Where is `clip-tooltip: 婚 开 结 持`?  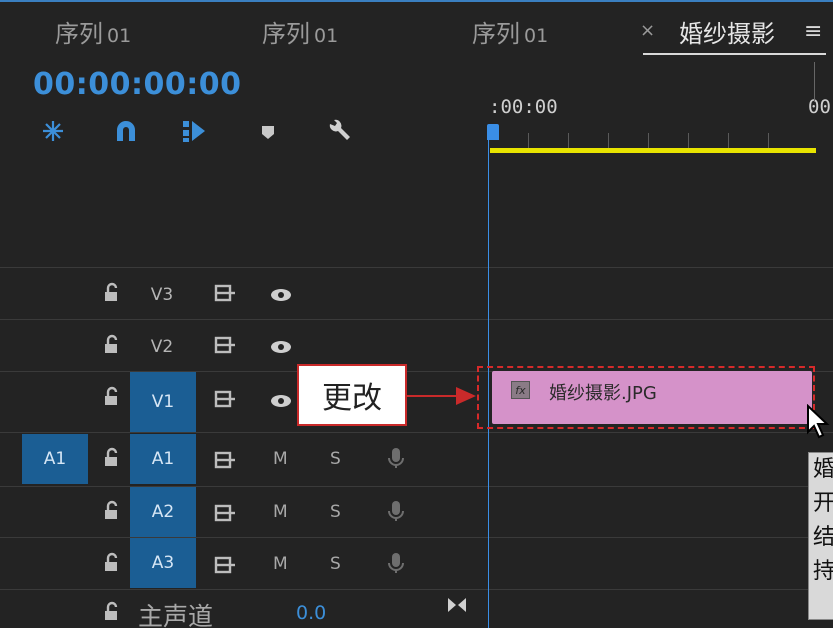
clip-tooltip: 婚 开 结 持 is located at coordinates (820, 536).